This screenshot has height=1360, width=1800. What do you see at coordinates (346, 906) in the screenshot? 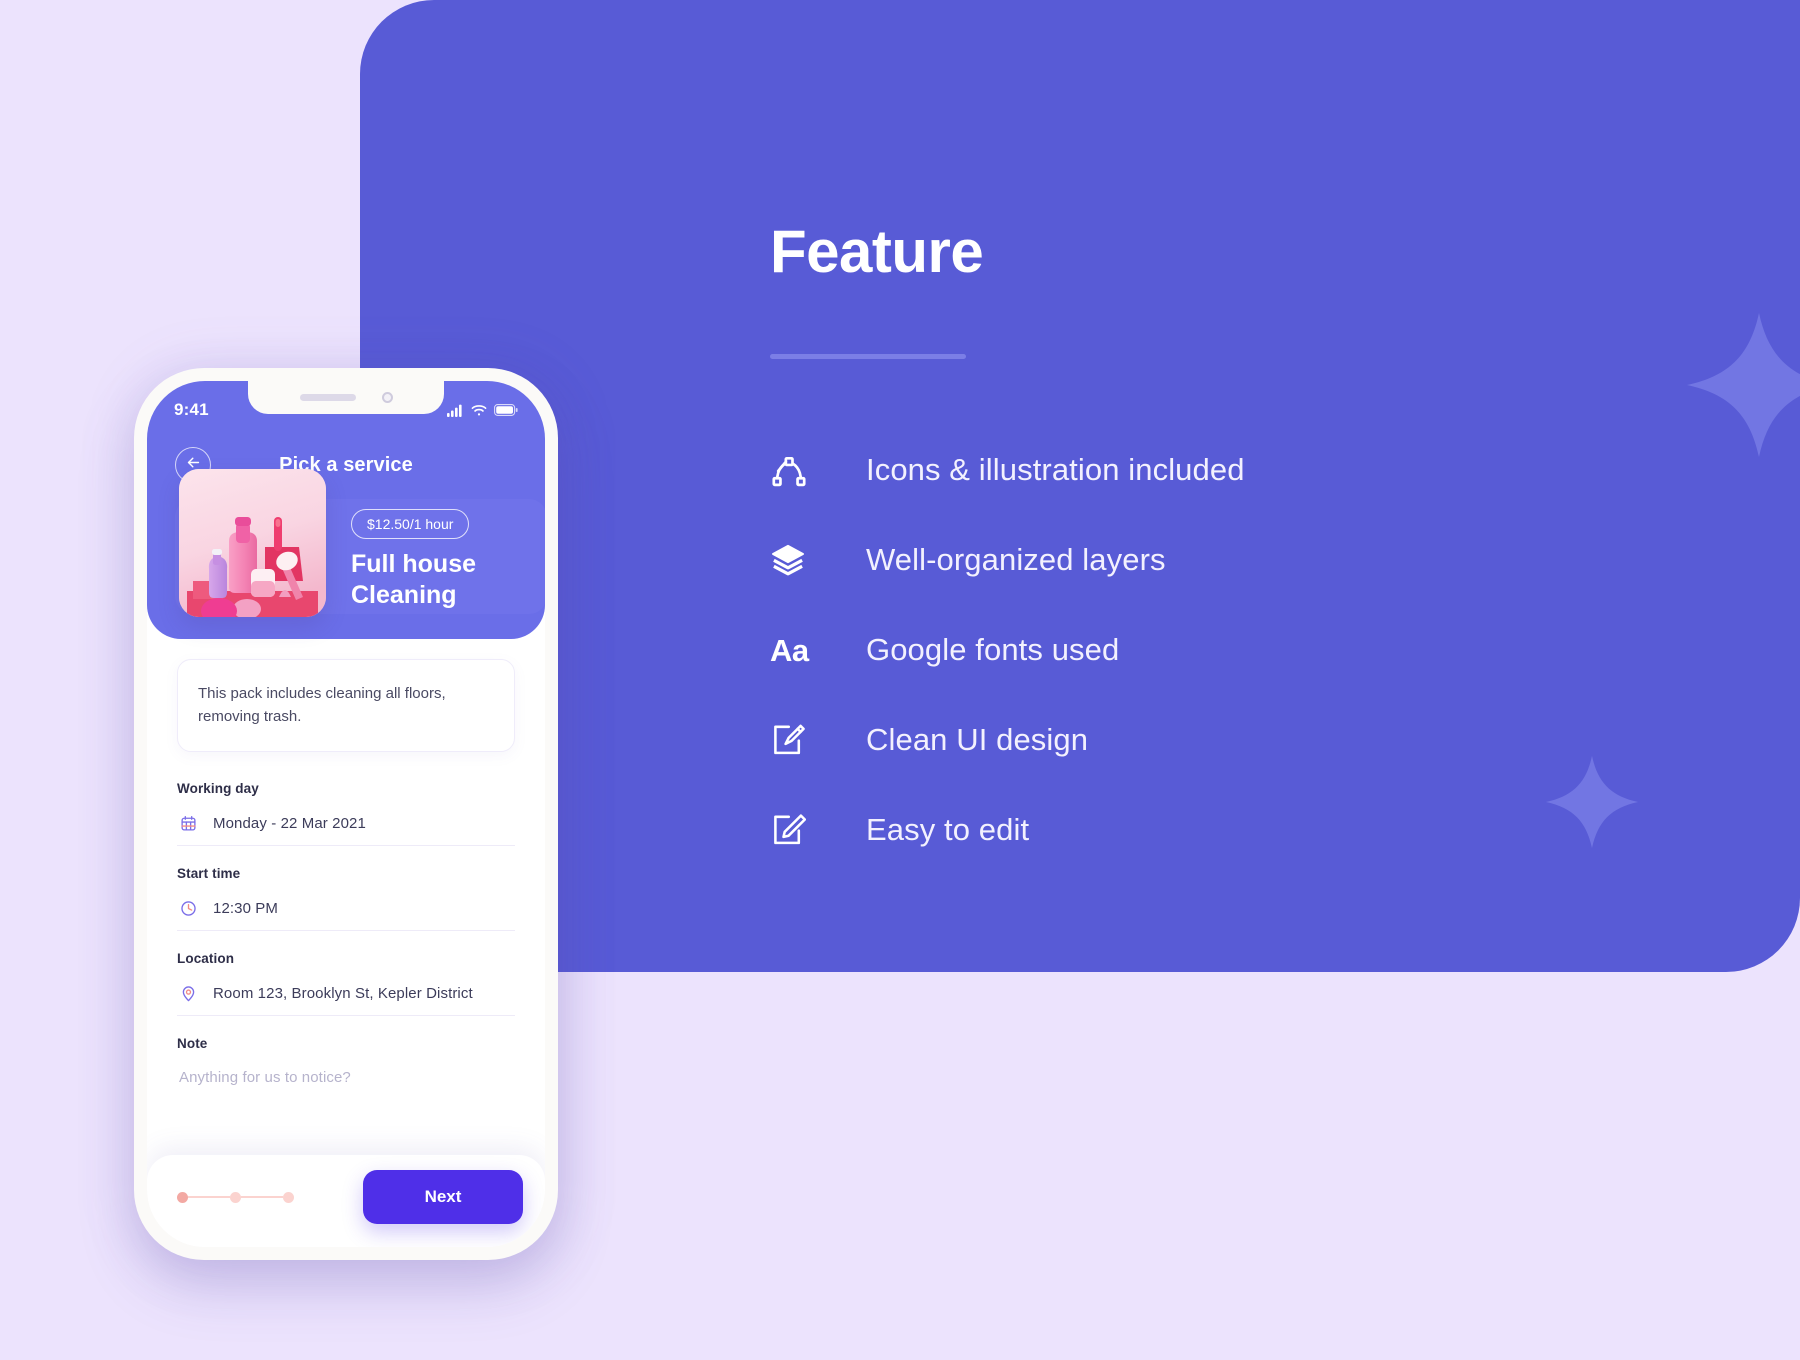
I see `field-start-time-row: 12:30 PM` at bounding box center [346, 906].